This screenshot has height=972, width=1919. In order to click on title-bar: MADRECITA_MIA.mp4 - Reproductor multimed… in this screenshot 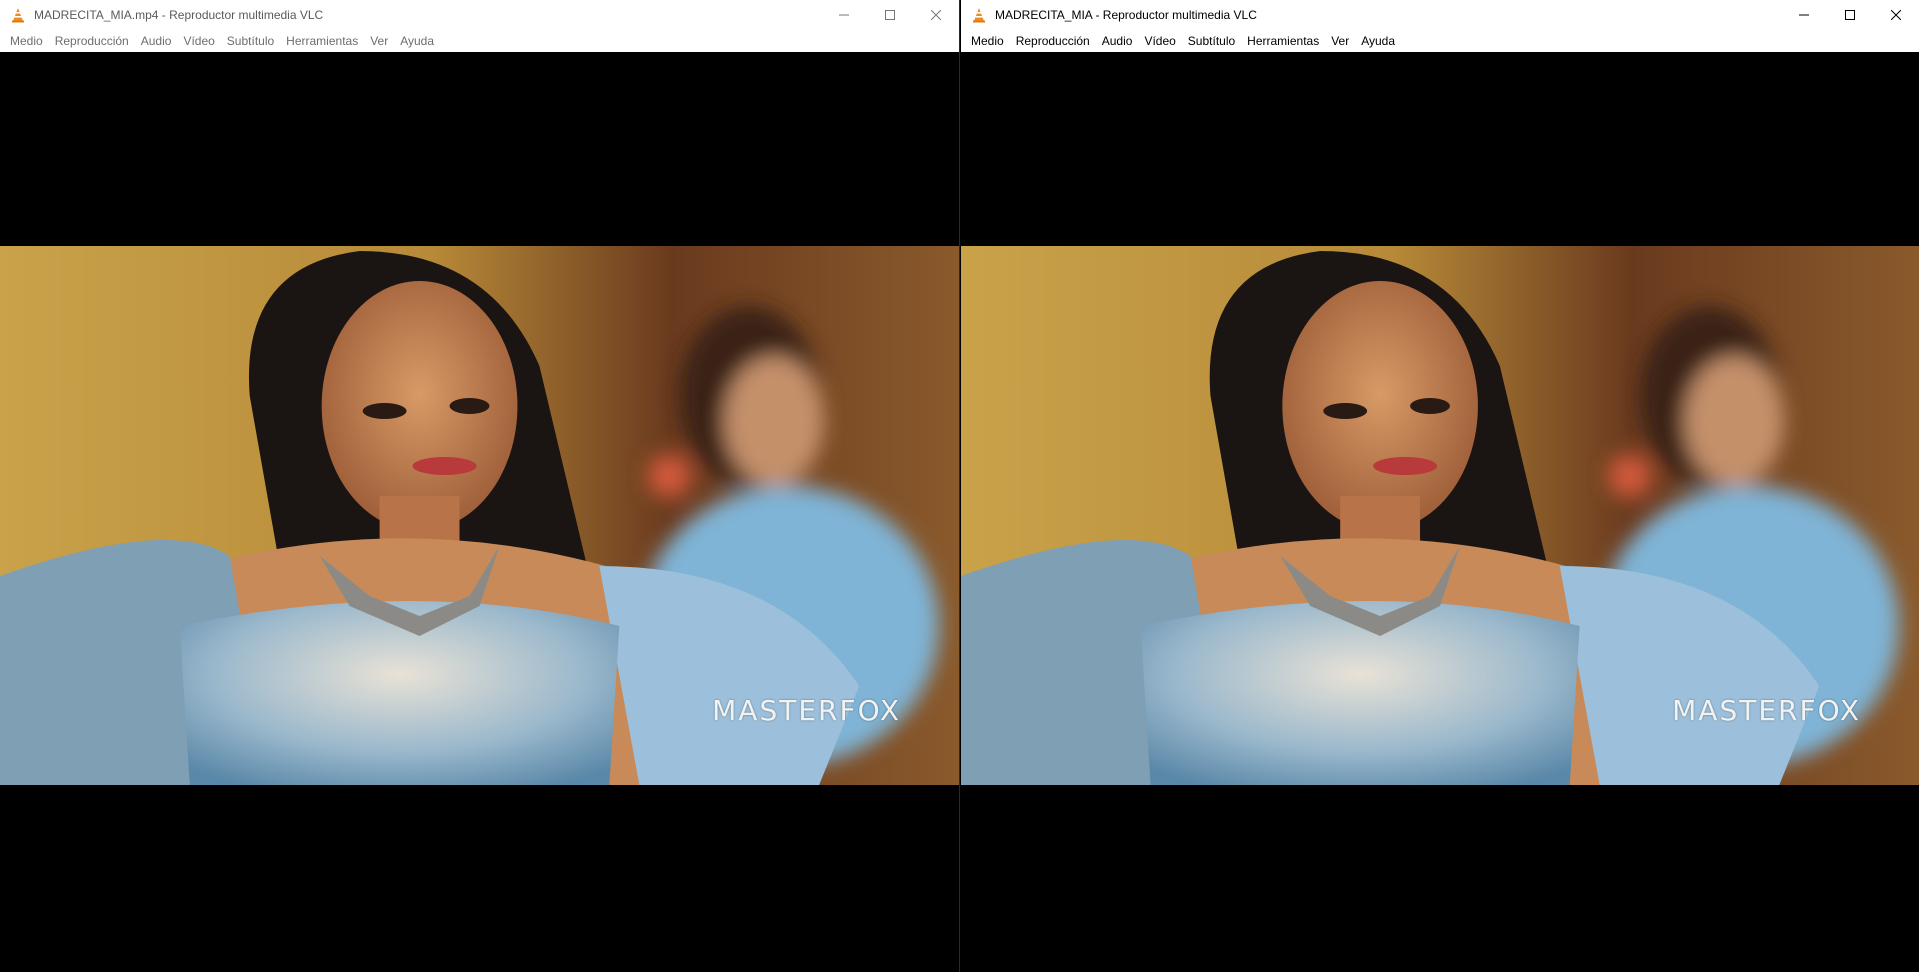, I will do `click(479, 15)`.